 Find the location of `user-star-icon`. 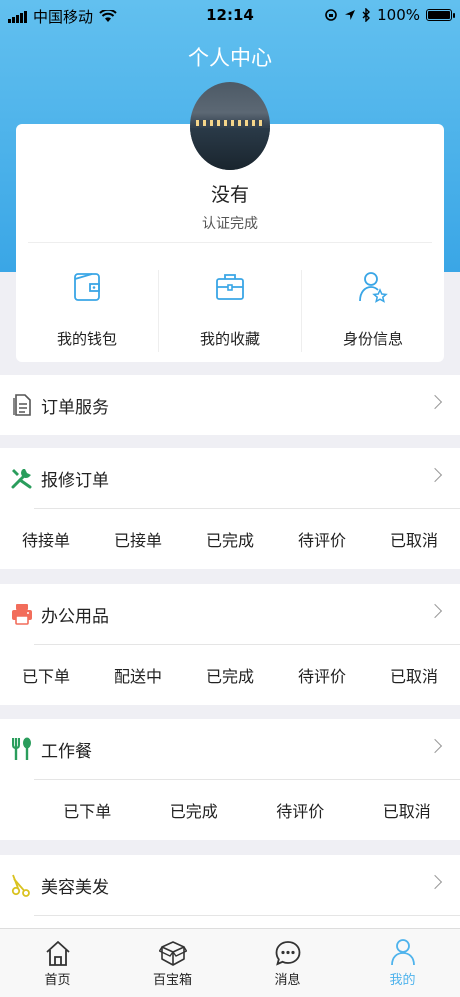

user-star-icon is located at coordinates (373, 287).